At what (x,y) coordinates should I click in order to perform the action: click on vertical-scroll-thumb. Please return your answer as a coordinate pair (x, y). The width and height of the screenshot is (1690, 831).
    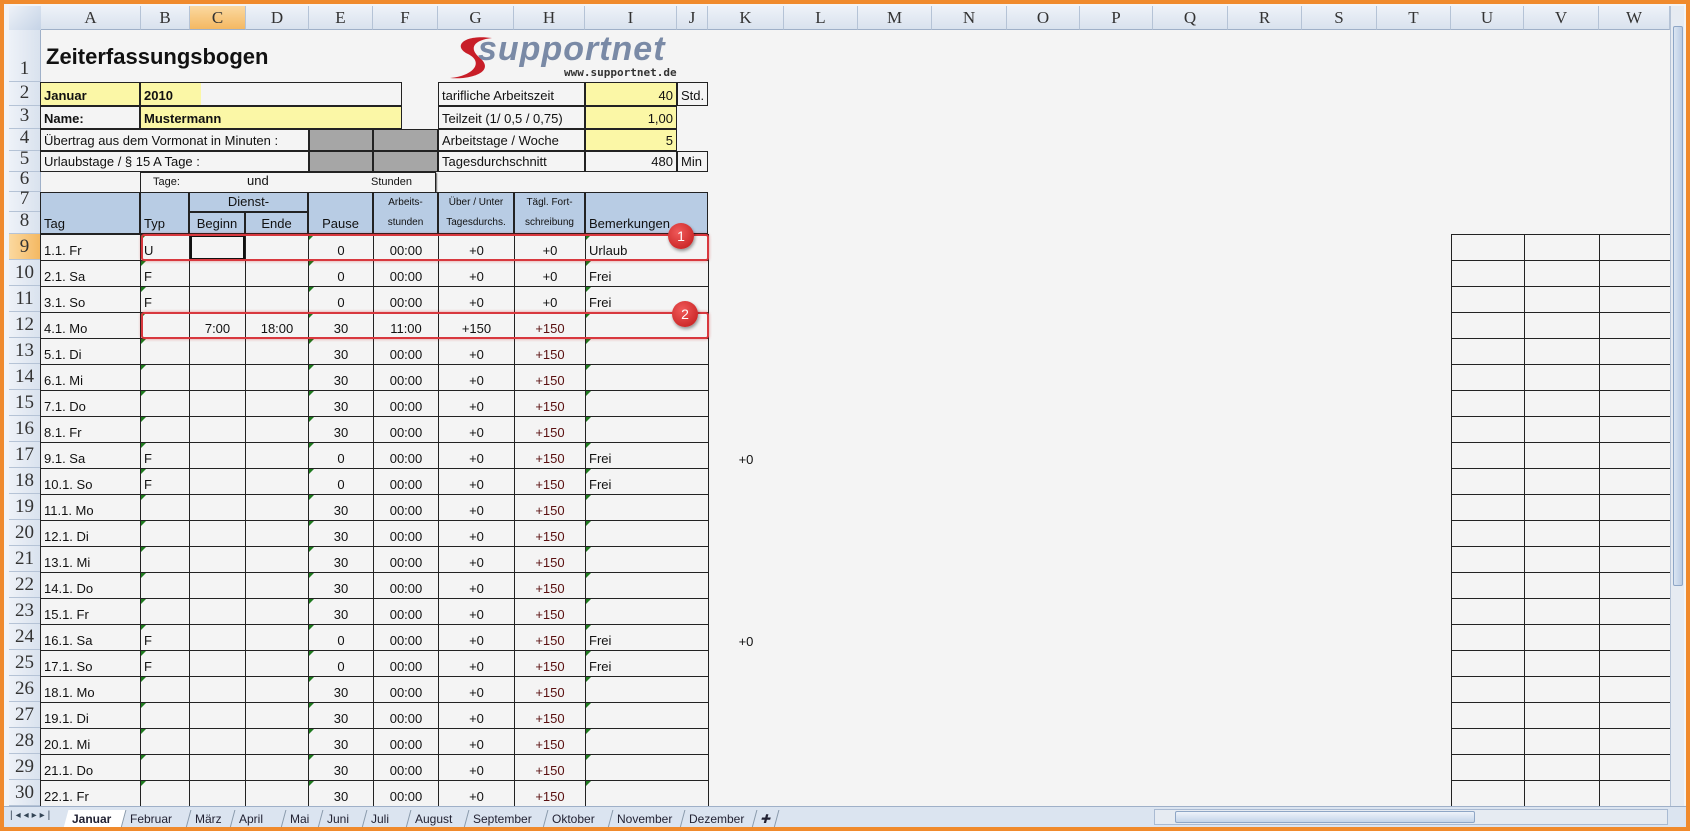
    Looking at the image, I should click on (1678, 306).